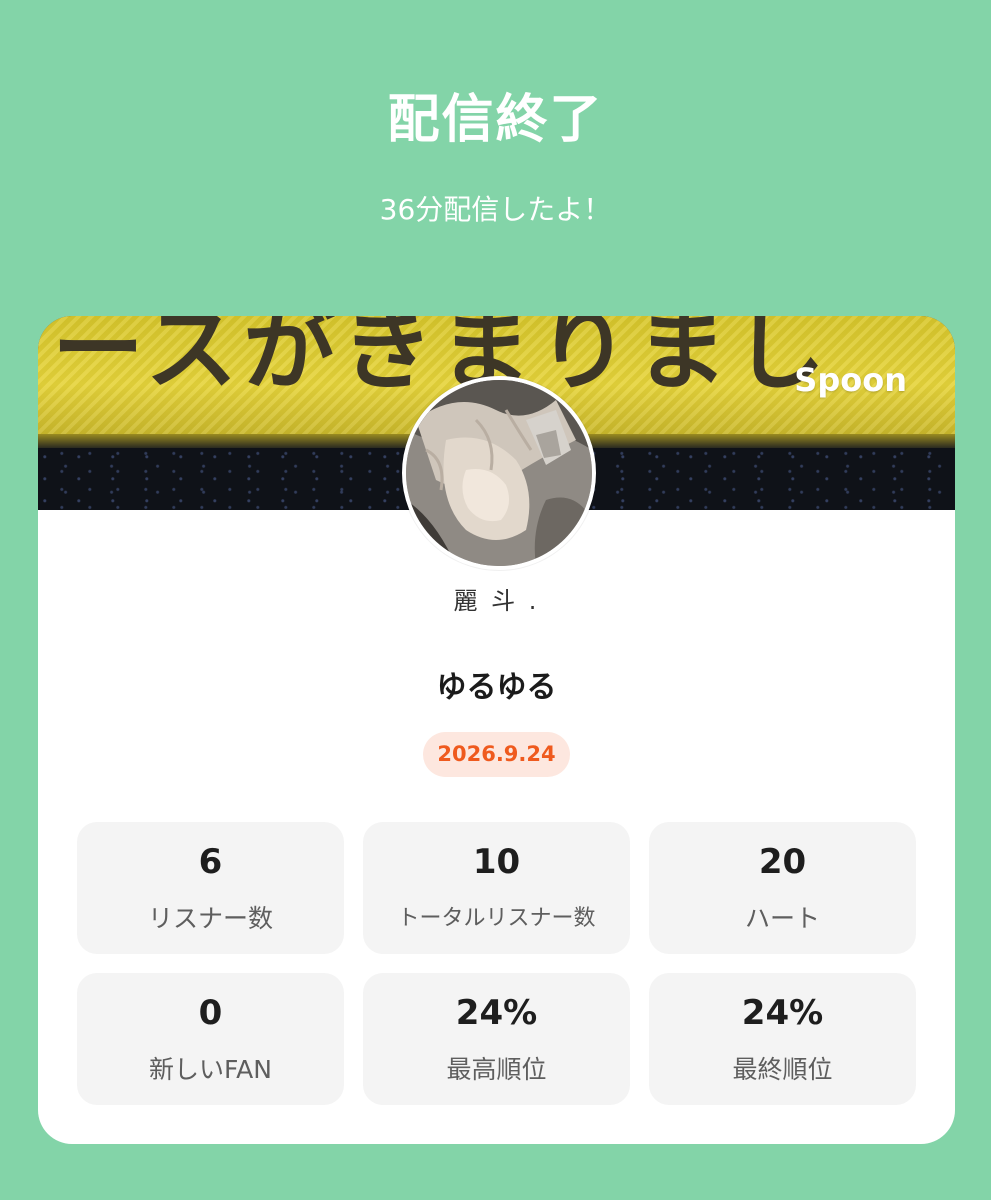 The width and height of the screenshot is (991, 1200). What do you see at coordinates (496, 687) in the screenshot?
I see `live-title: ゆるゆる` at bounding box center [496, 687].